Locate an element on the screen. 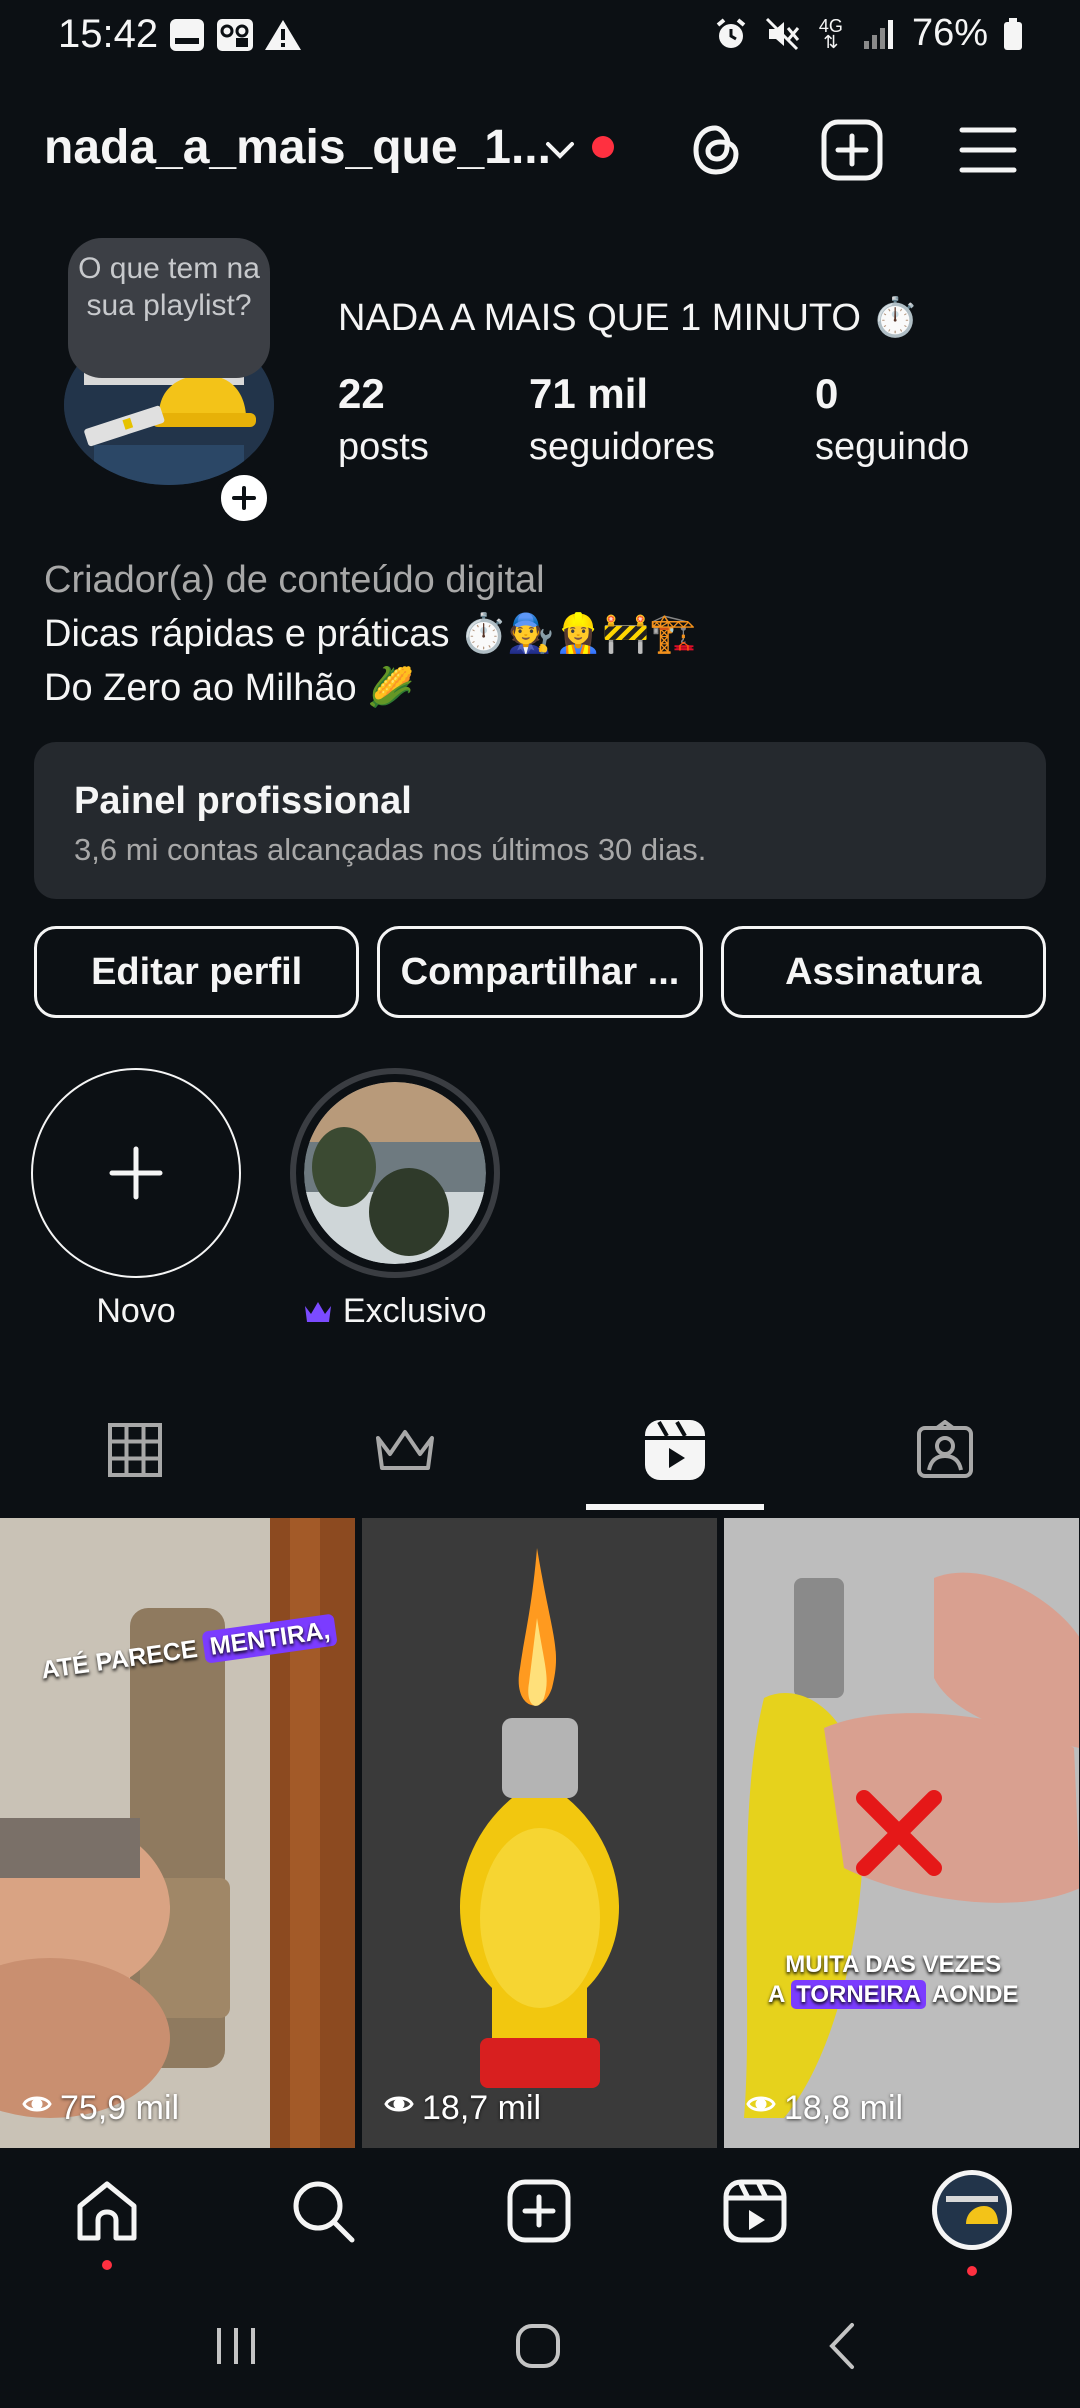 The height and width of the screenshot is (2408, 1080). status-right: 4G ⇅ 76% is located at coordinates (868, 33).